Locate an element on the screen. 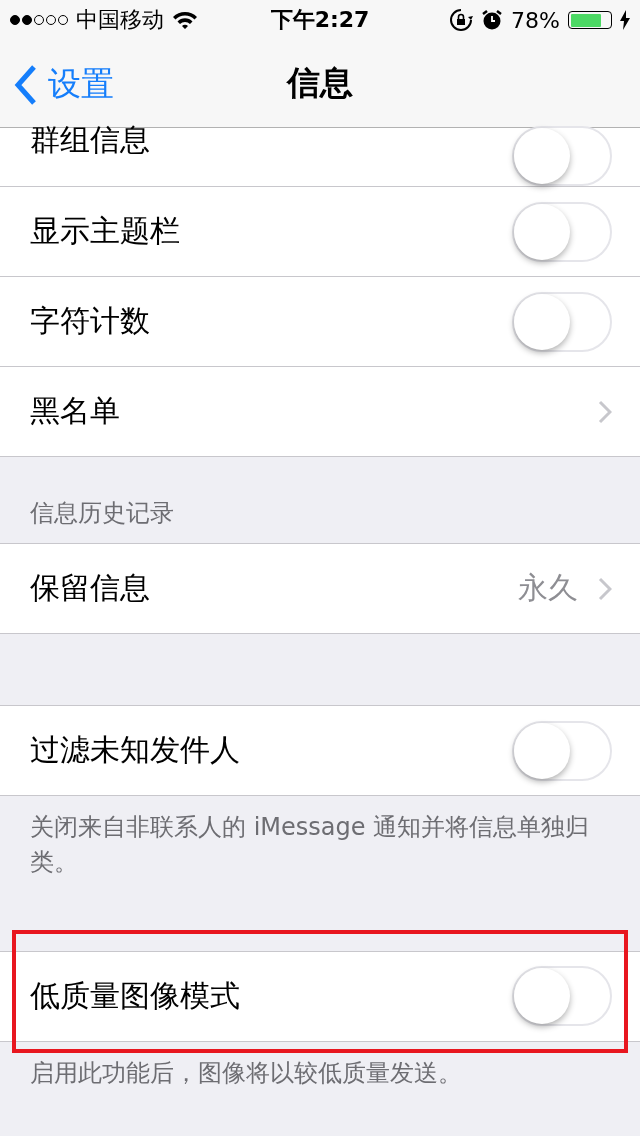 The image size is (640, 1136). row-label: 显示主题栏 is located at coordinates (105, 231).